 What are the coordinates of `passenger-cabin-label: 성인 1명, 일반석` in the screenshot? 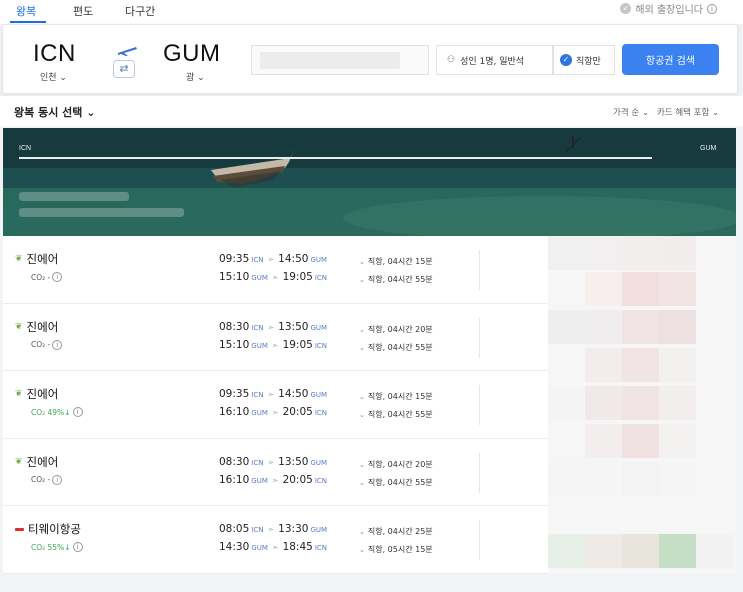 It's located at (492, 61).